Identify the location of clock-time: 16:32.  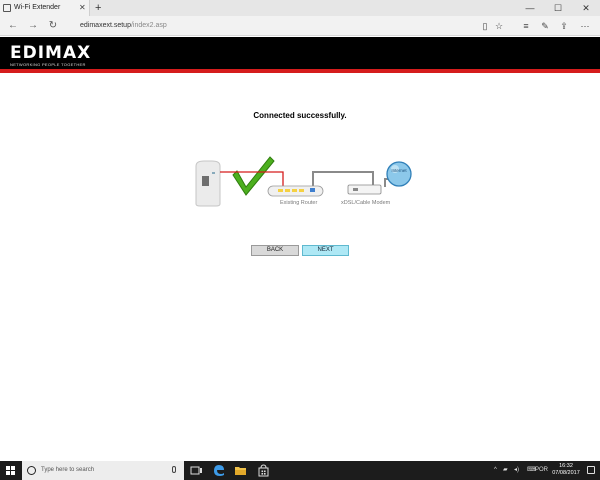
(566, 466).